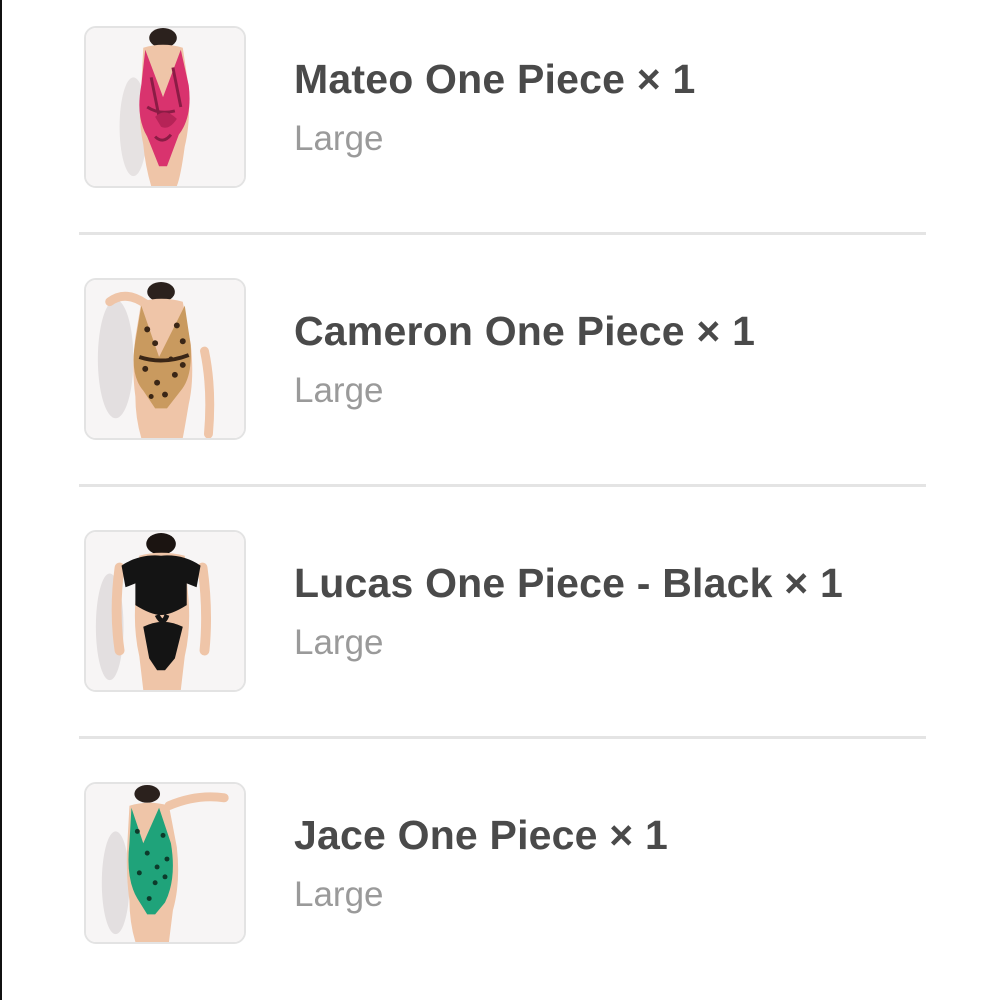  Describe the element at coordinates (460, 79) in the screenshot. I see `item-name: Mateo One Piece` at that location.